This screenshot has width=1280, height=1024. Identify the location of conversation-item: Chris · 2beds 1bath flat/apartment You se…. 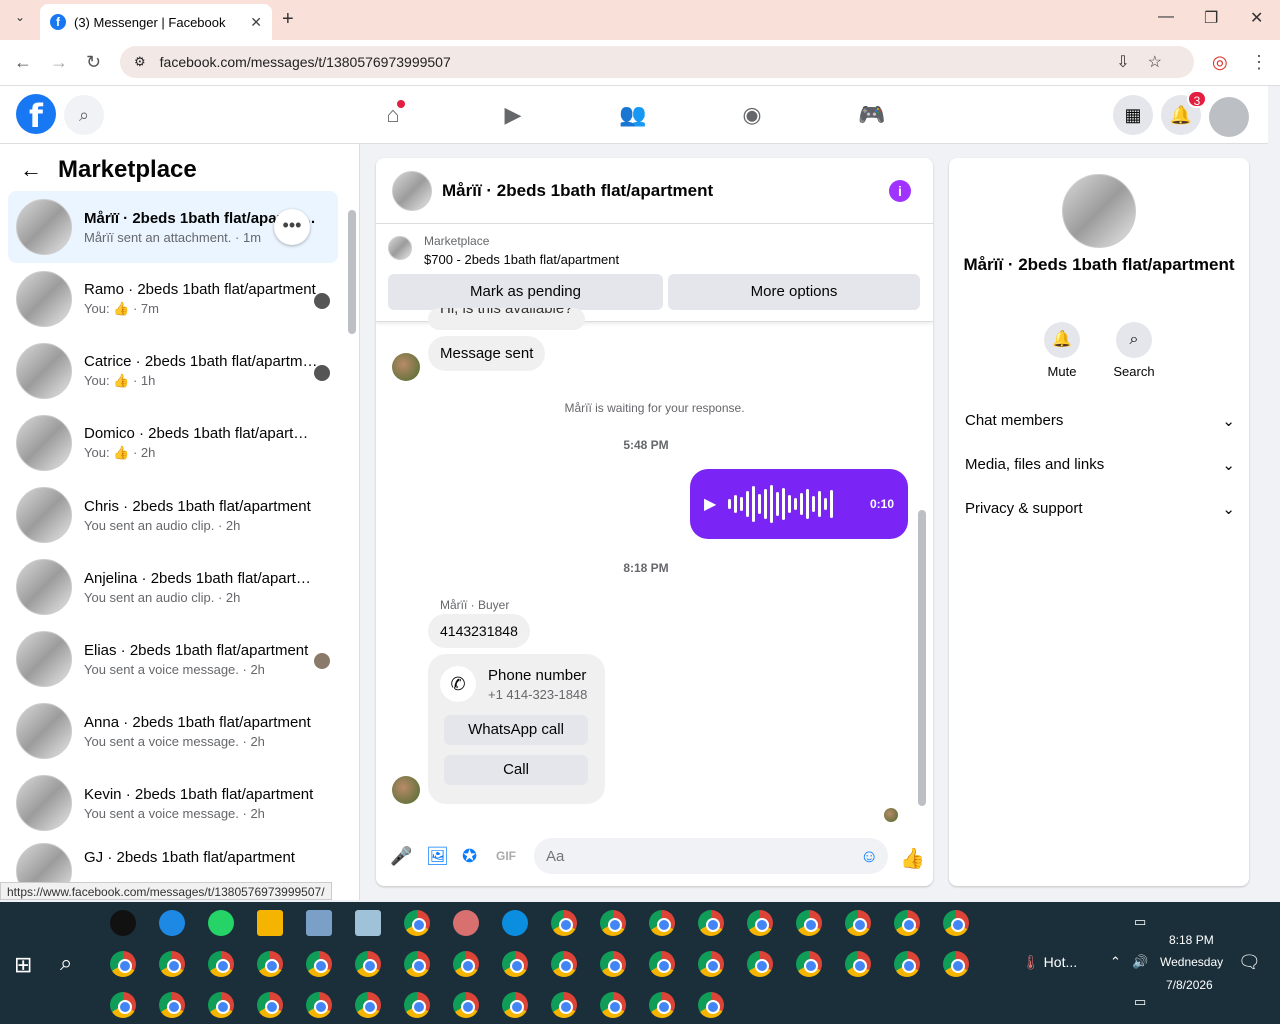
(173, 515).